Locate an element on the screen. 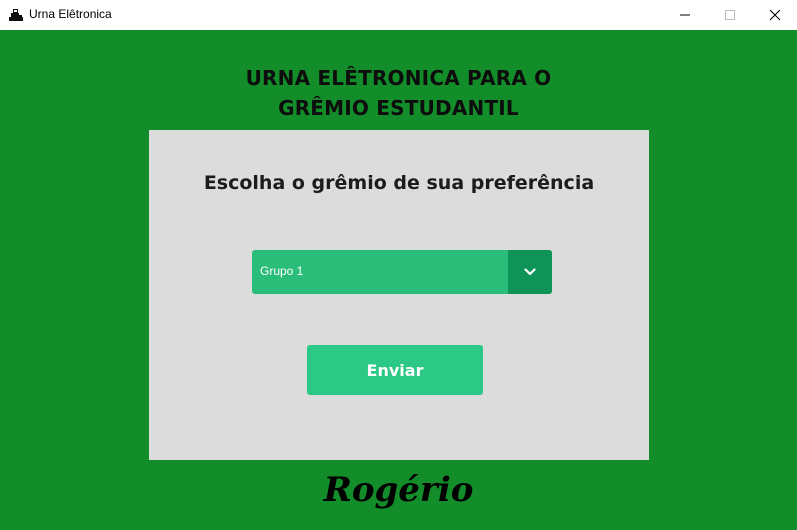 The height and width of the screenshot is (530, 797). page-title: URNA ELÊTRONICA PARA O GRÊMIO ESTUDANTIL is located at coordinates (398, 93).